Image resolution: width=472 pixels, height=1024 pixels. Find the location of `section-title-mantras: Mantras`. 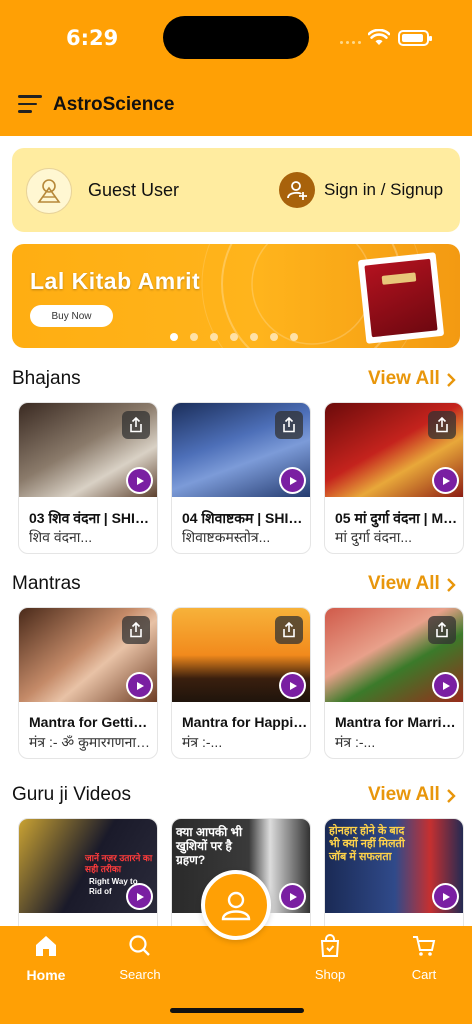

section-title-mantras: Mantras is located at coordinates (46, 583).